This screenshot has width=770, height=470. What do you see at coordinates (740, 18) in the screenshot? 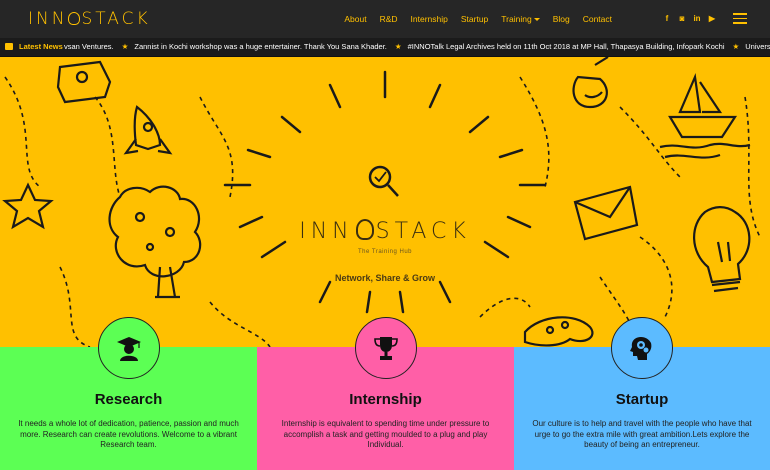
I see `hamburger-menu-icon` at bounding box center [740, 18].